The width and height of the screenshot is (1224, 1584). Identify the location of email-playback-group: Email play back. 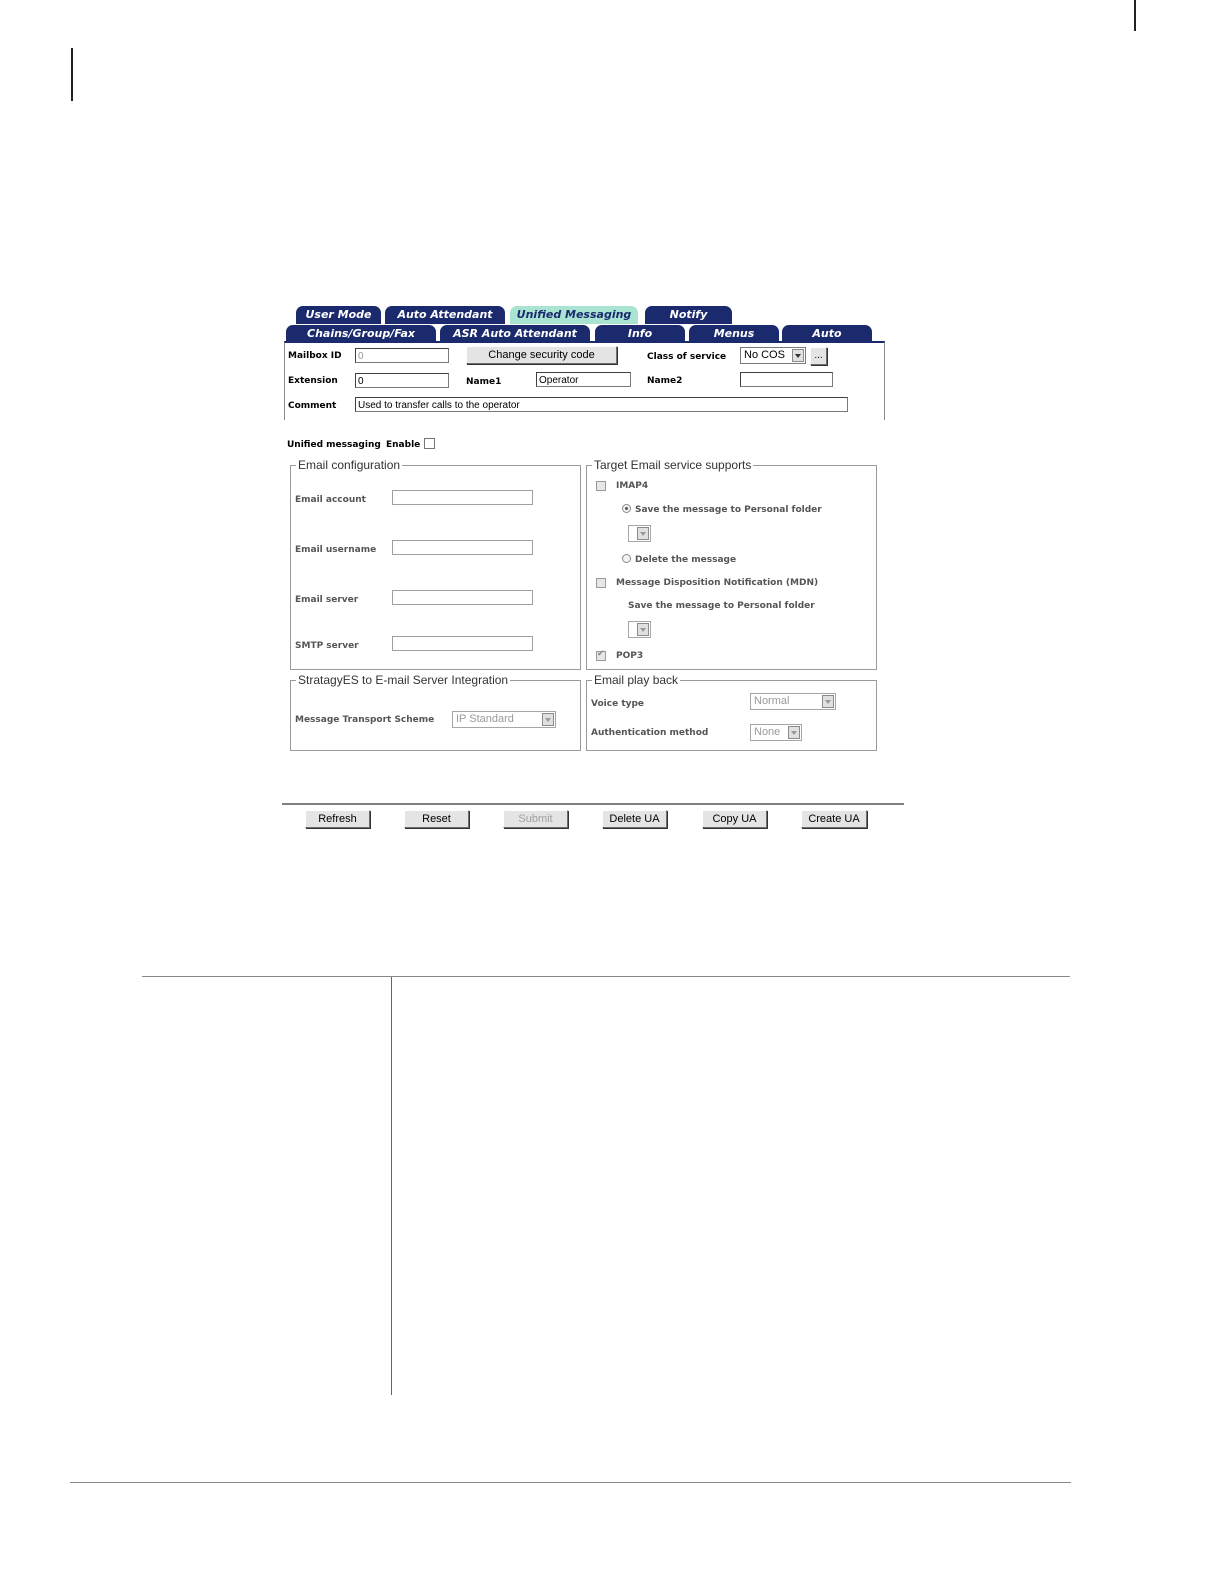
(731, 712).